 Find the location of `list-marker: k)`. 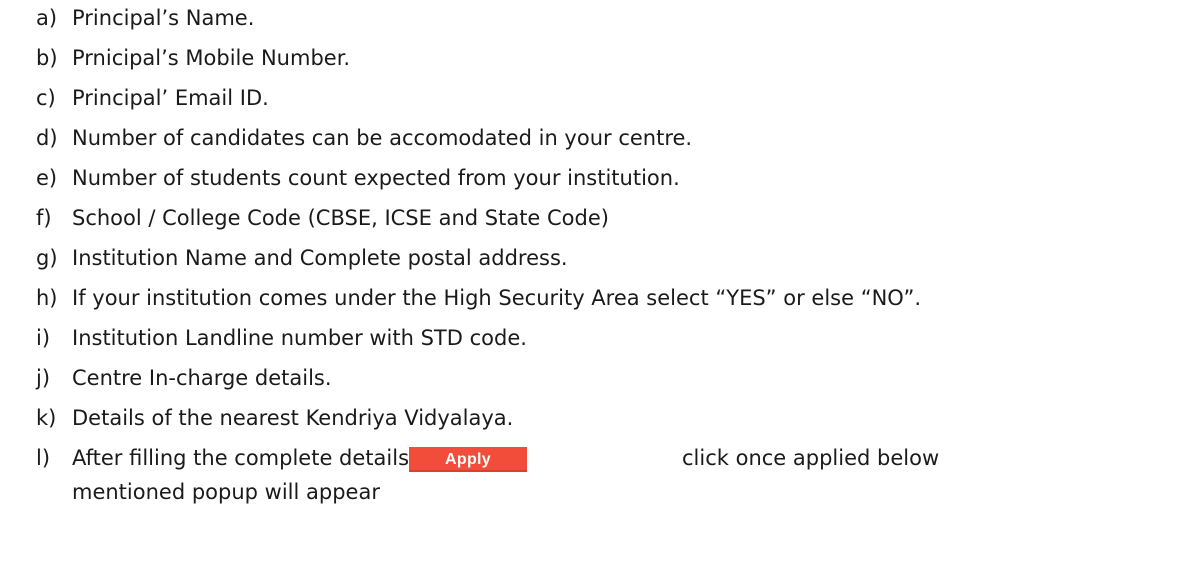

list-marker: k) is located at coordinates (46, 418).